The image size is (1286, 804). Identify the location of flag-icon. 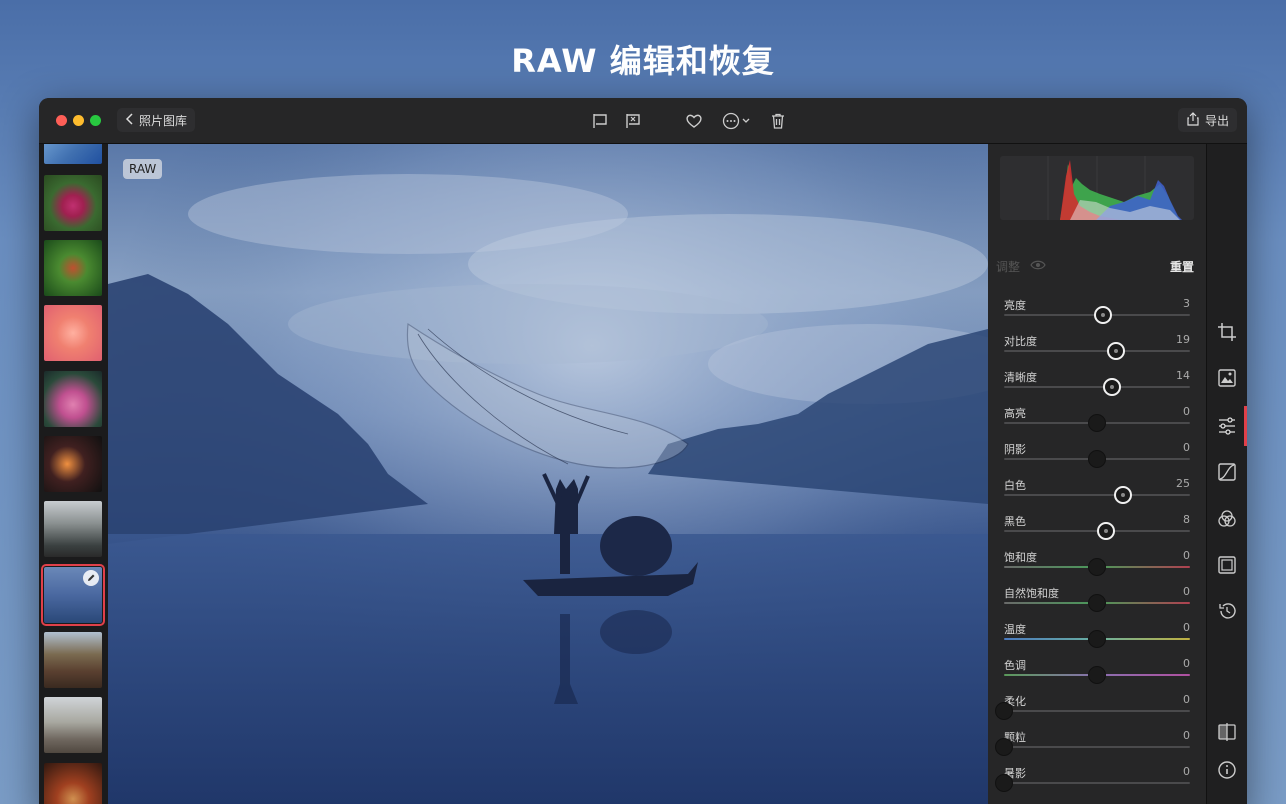
(600, 121).